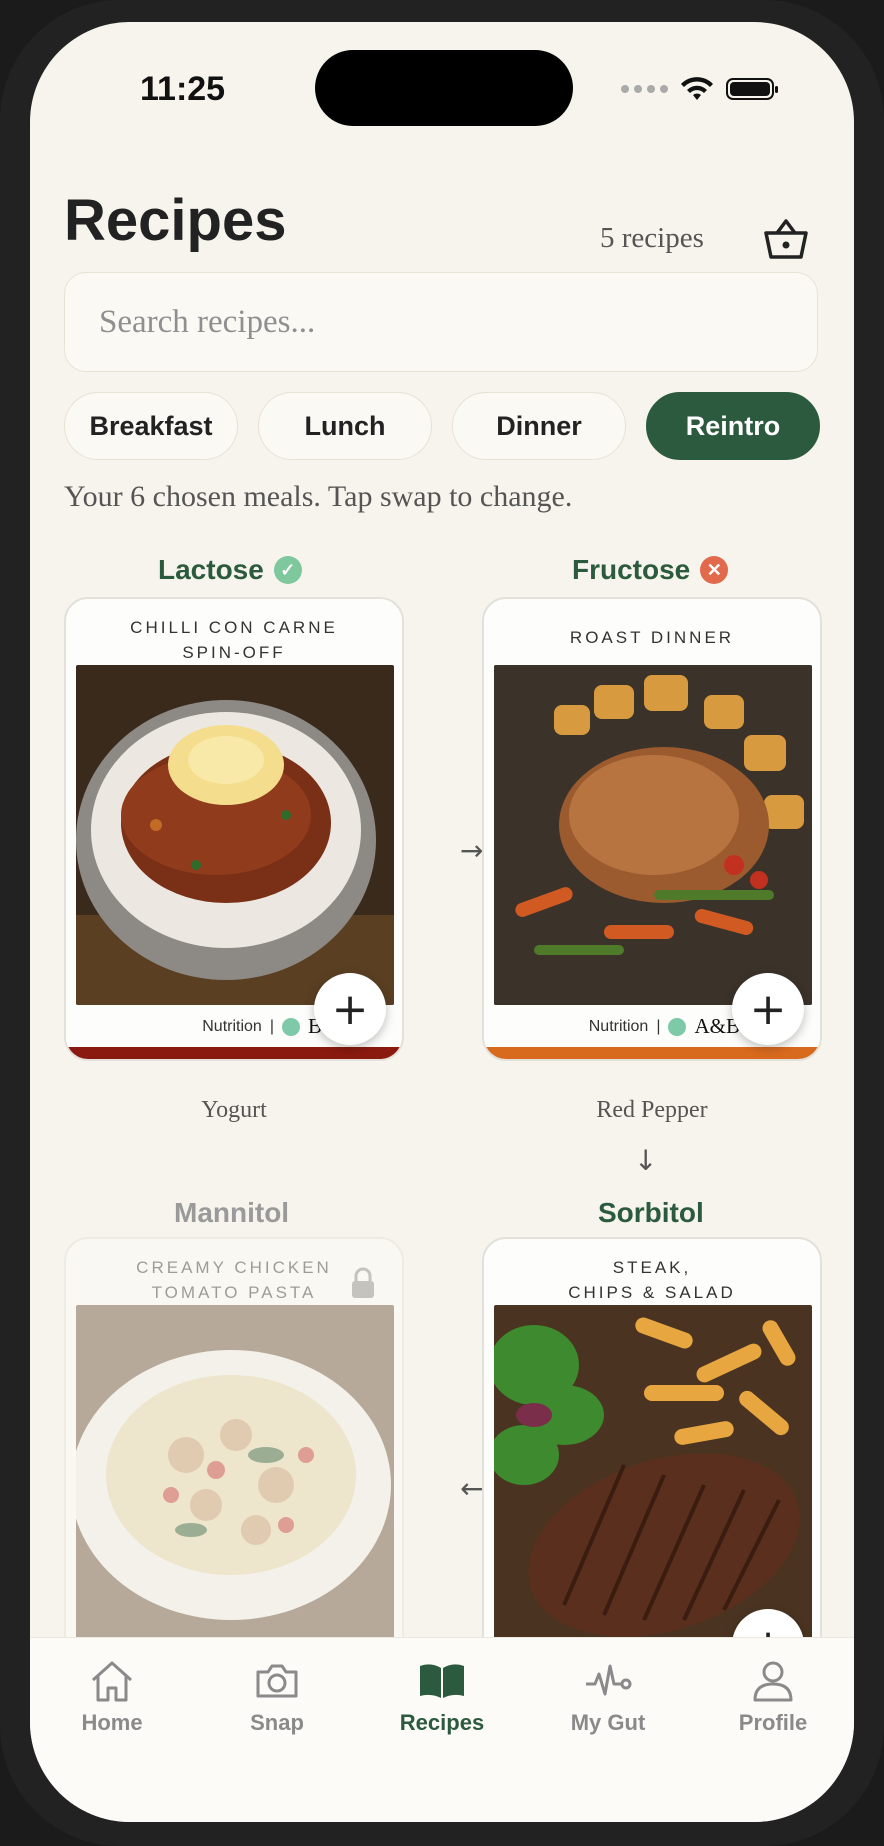 This screenshot has width=884, height=1846. Describe the element at coordinates (714, 570) in the screenshot. I see `cross-icon: ✕` at that location.